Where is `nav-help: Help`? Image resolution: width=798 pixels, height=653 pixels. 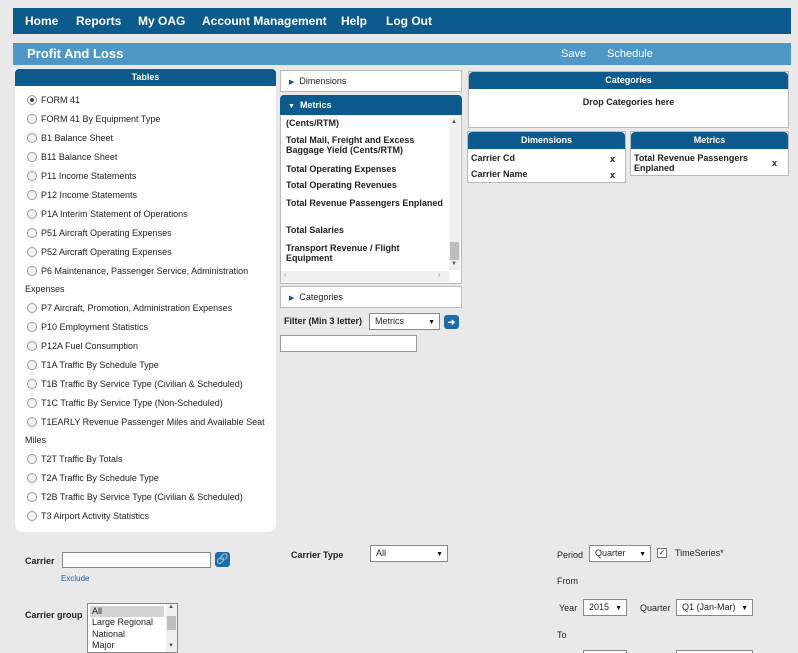
nav-help: Help is located at coordinates (354, 21).